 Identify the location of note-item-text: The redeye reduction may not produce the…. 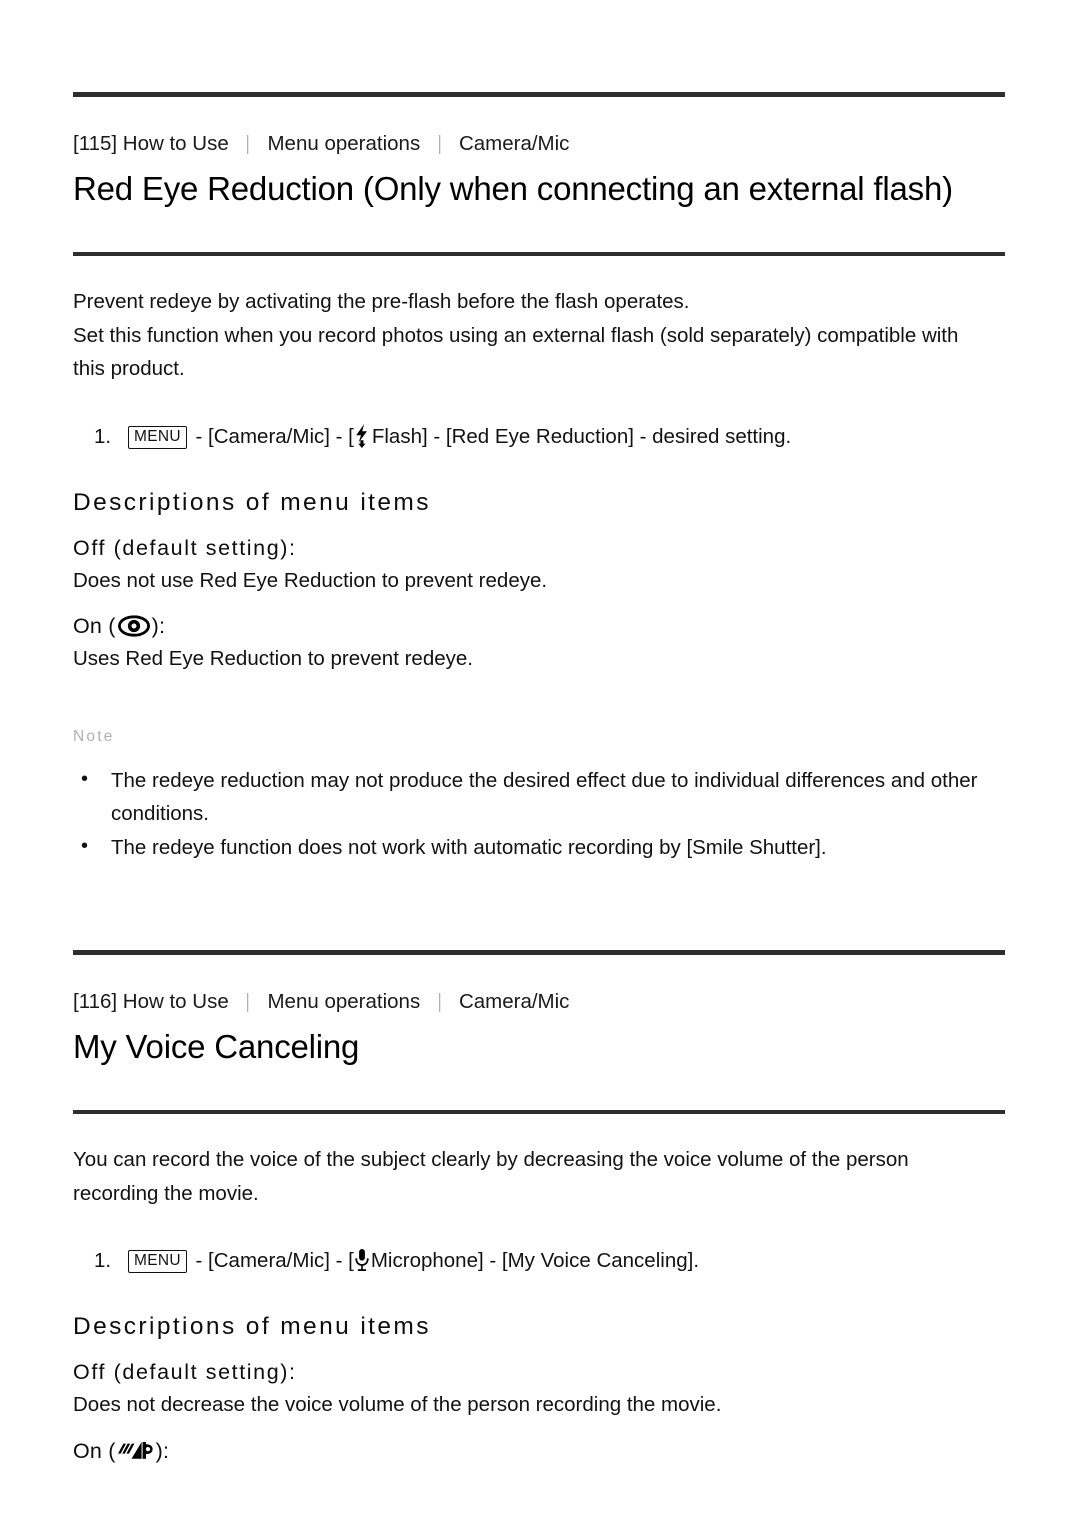
(544, 797).